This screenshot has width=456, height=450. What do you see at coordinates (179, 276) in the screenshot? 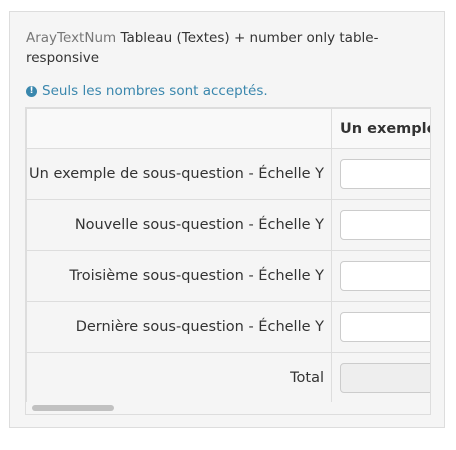
I see `row-label: Troisième sous-question - Échelle Y` at bounding box center [179, 276].